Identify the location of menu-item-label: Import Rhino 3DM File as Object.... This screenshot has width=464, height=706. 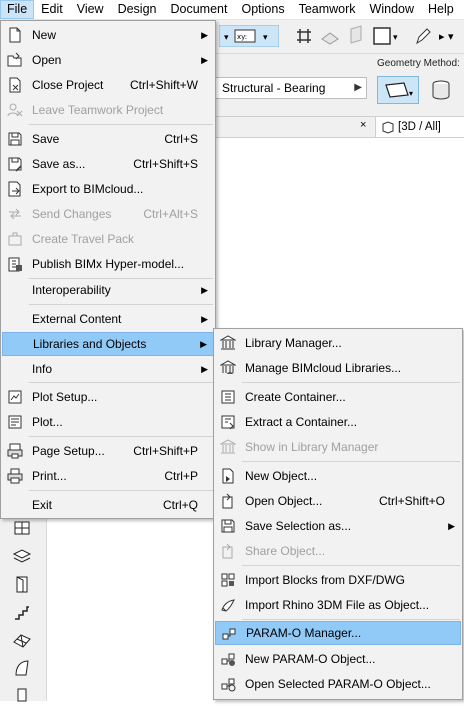
(337, 605).